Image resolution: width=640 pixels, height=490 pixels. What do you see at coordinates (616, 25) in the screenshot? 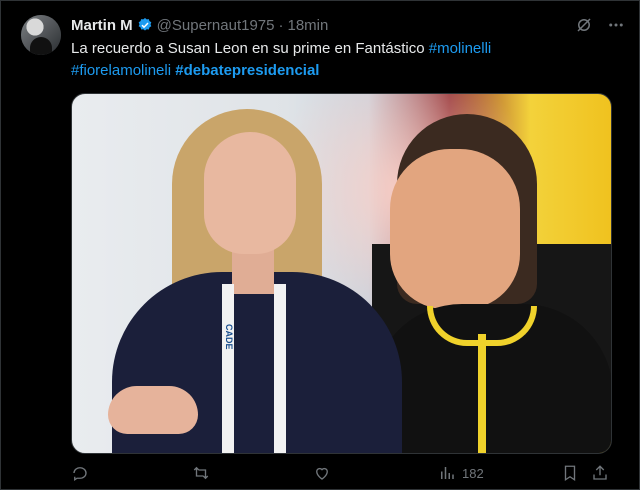
I see `more-icon` at bounding box center [616, 25].